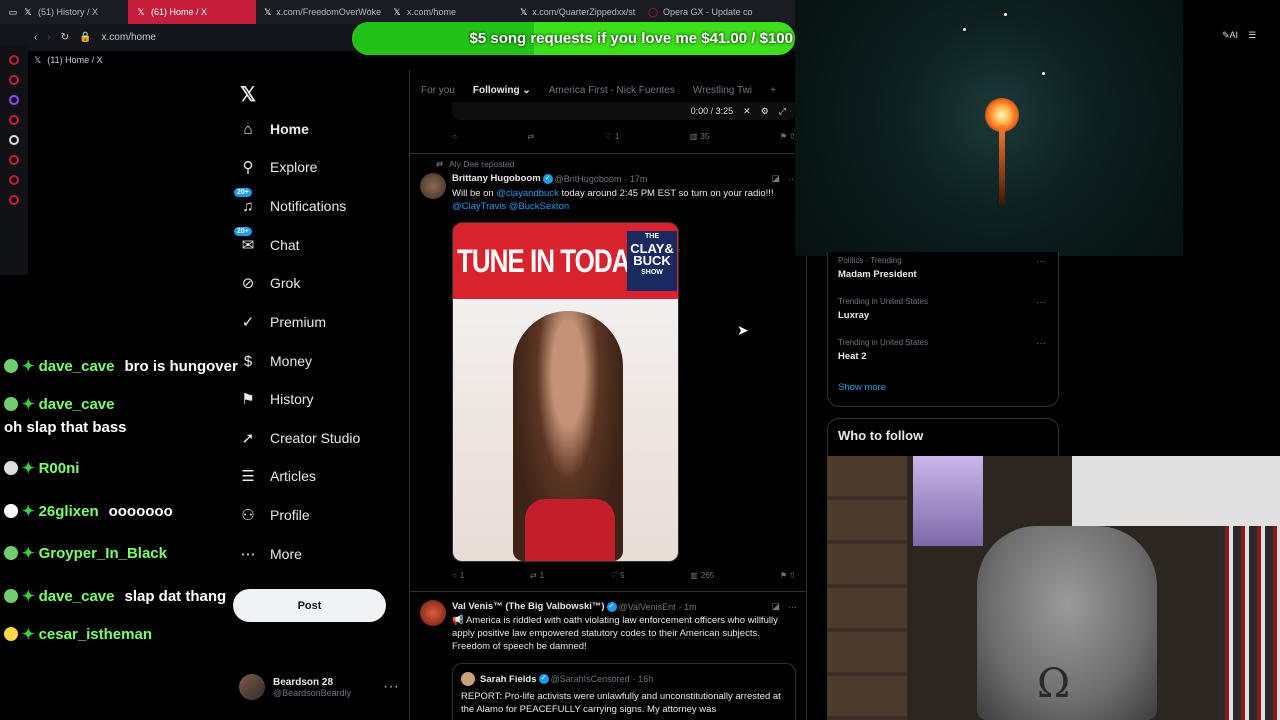 This screenshot has height=720, width=1280. I want to click on nav-item-chat: ✉ 20+ Chat, so click(267, 240).